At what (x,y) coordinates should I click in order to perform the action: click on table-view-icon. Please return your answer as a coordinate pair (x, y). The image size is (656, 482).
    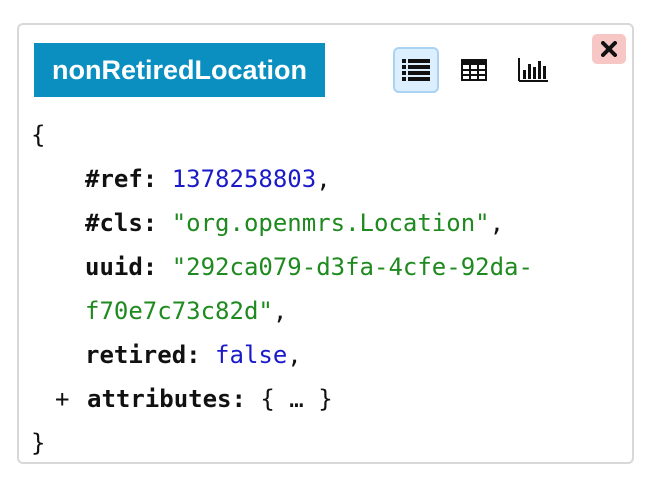
    Looking at the image, I should click on (474, 70).